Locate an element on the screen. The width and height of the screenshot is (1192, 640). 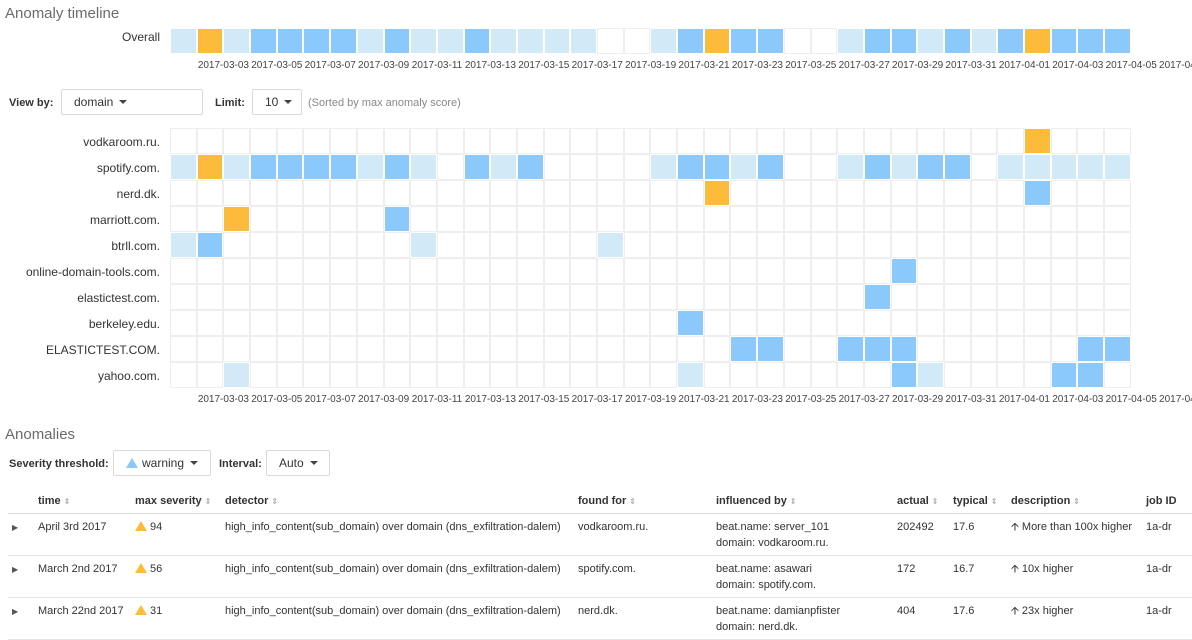
cell-influenced-by: beat.name: damianpfister domain: nerd.dk. is located at coordinates (802, 618).